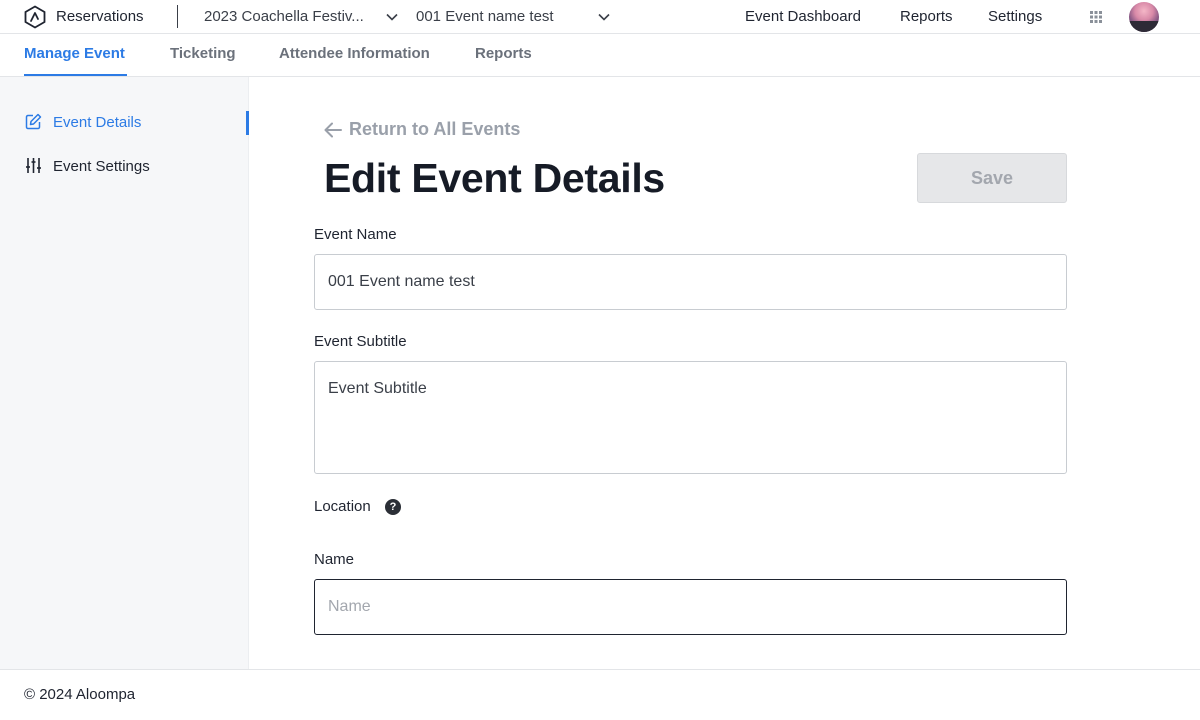 Image resolution: width=1200 pixels, height=720 pixels. I want to click on return-link-label: Return to All Events, so click(435, 129).